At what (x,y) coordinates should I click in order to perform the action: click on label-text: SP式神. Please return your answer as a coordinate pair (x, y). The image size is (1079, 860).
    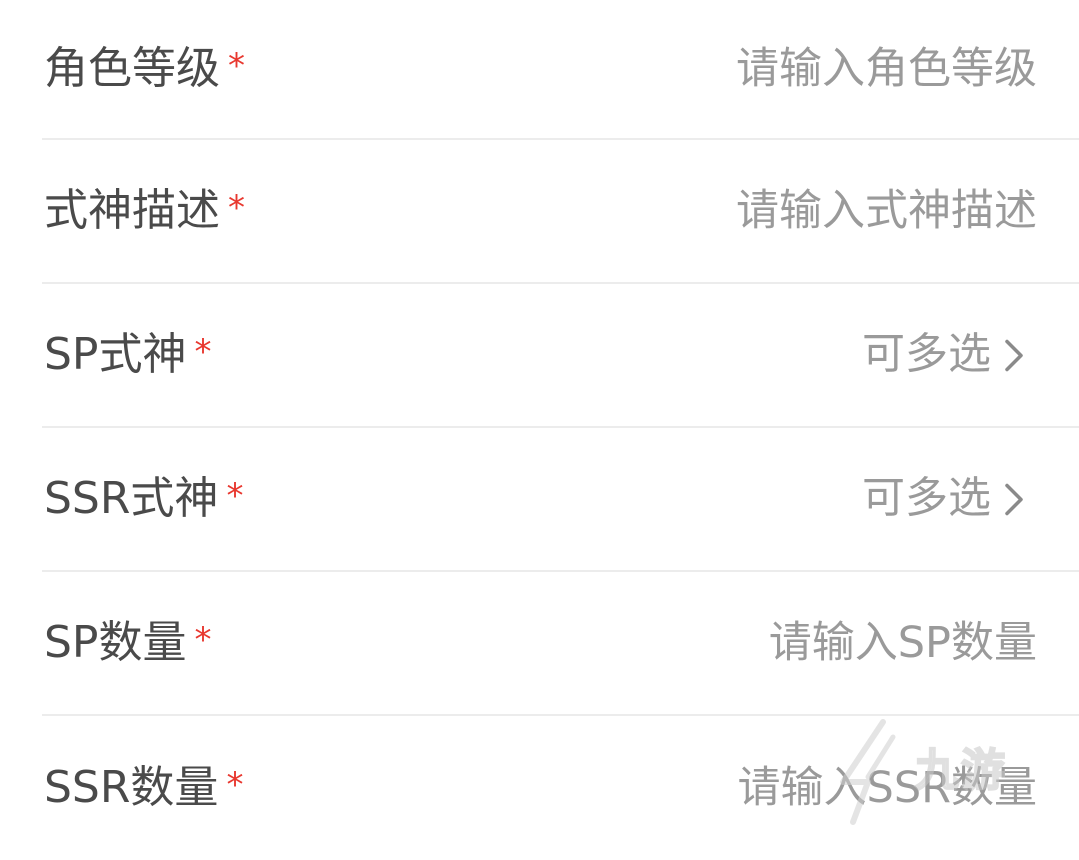
    Looking at the image, I should click on (115, 354).